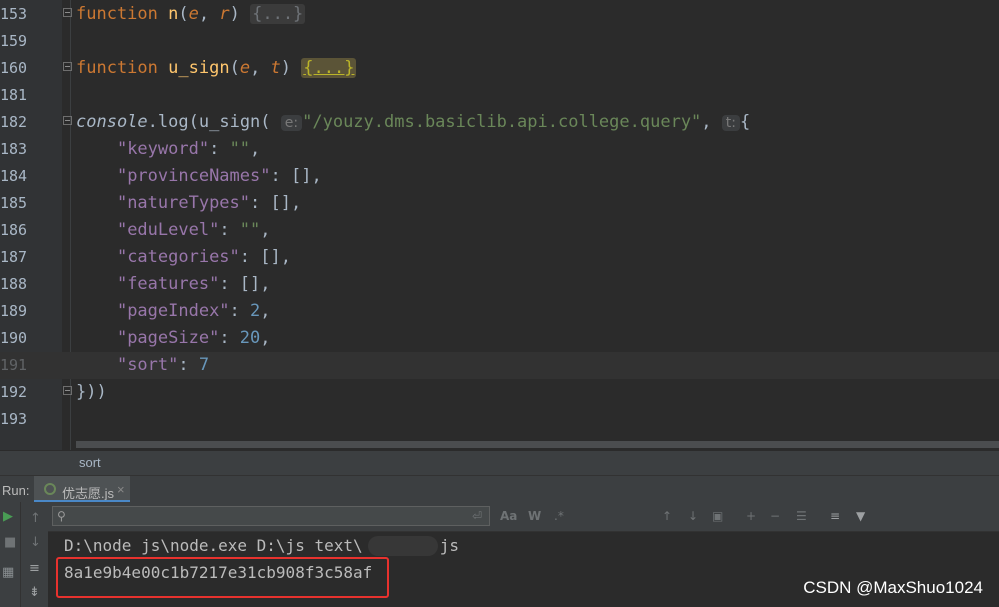 Image resolution: width=999 pixels, height=607 pixels. Describe the element at coordinates (499, 392) in the screenshot. I see `code-line: 192 }))` at that location.